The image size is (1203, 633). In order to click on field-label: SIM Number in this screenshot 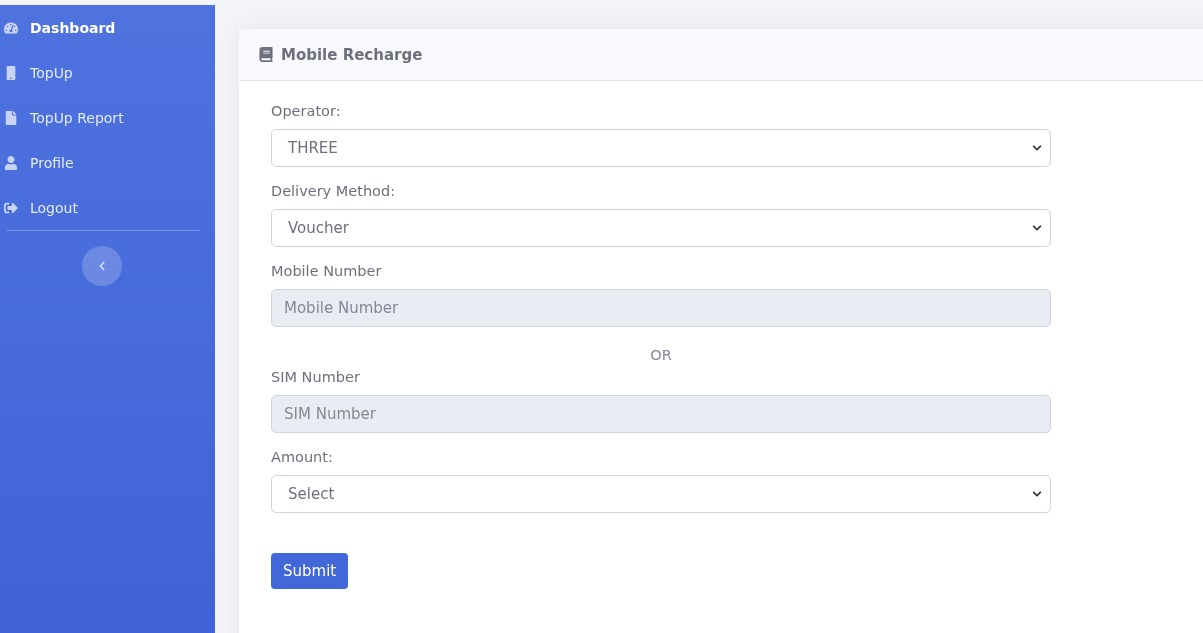, I will do `click(316, 377)`.